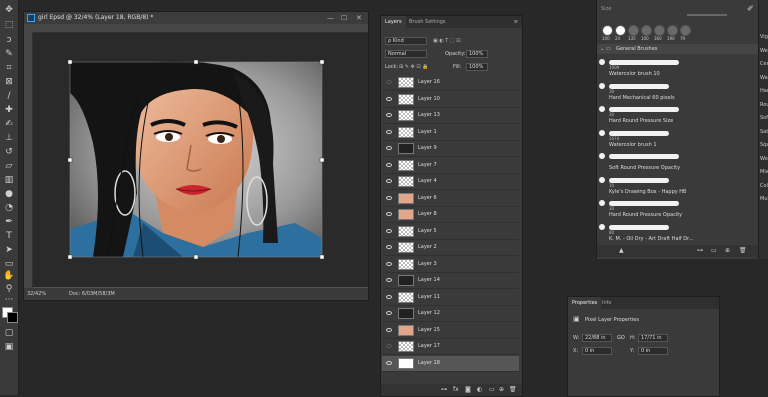  What do you see at coordinates (678, 67) in the screenshot?
I see `brush-item: 1009 Watercolor brush 10` at bounding box center [678, 67].